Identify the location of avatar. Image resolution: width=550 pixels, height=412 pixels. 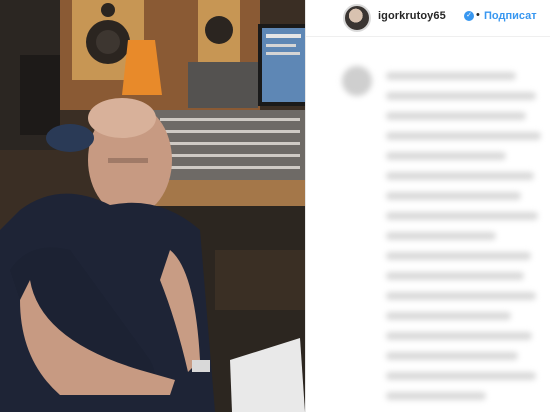
(357, 18).